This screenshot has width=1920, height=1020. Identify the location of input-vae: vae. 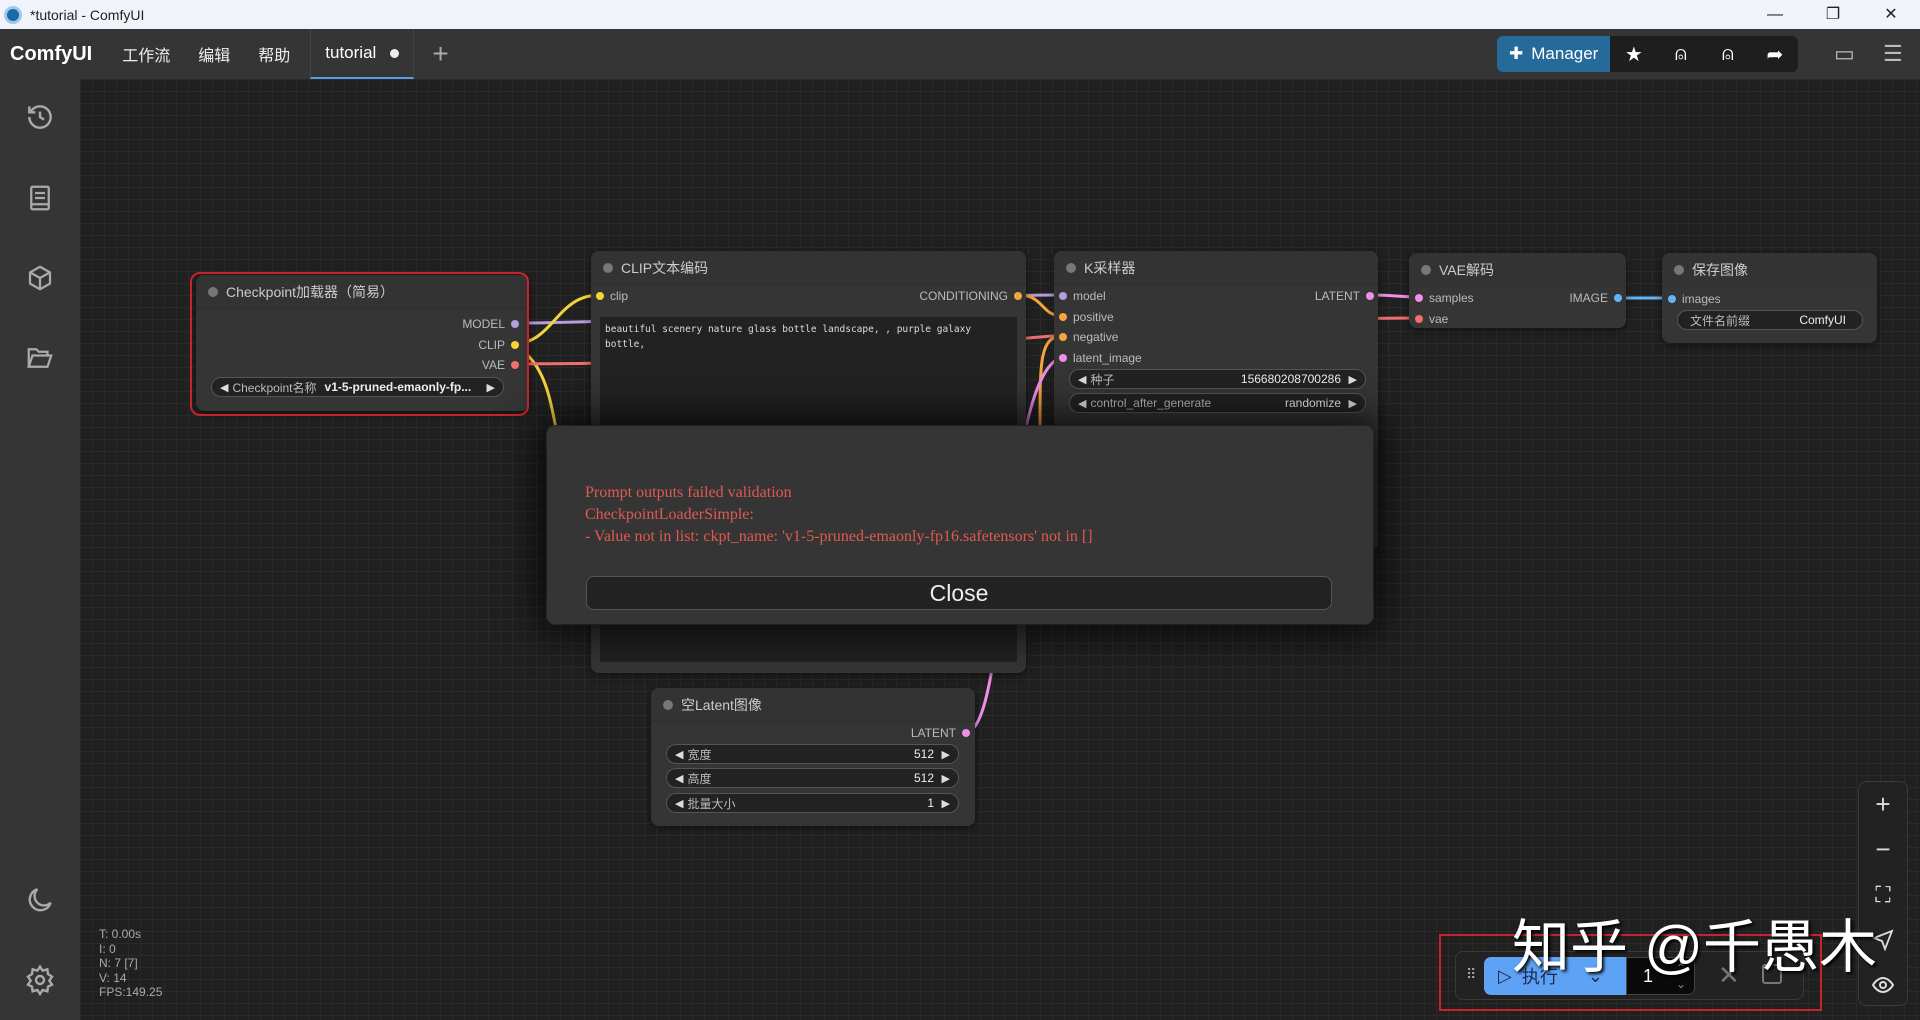
(1431, 319).